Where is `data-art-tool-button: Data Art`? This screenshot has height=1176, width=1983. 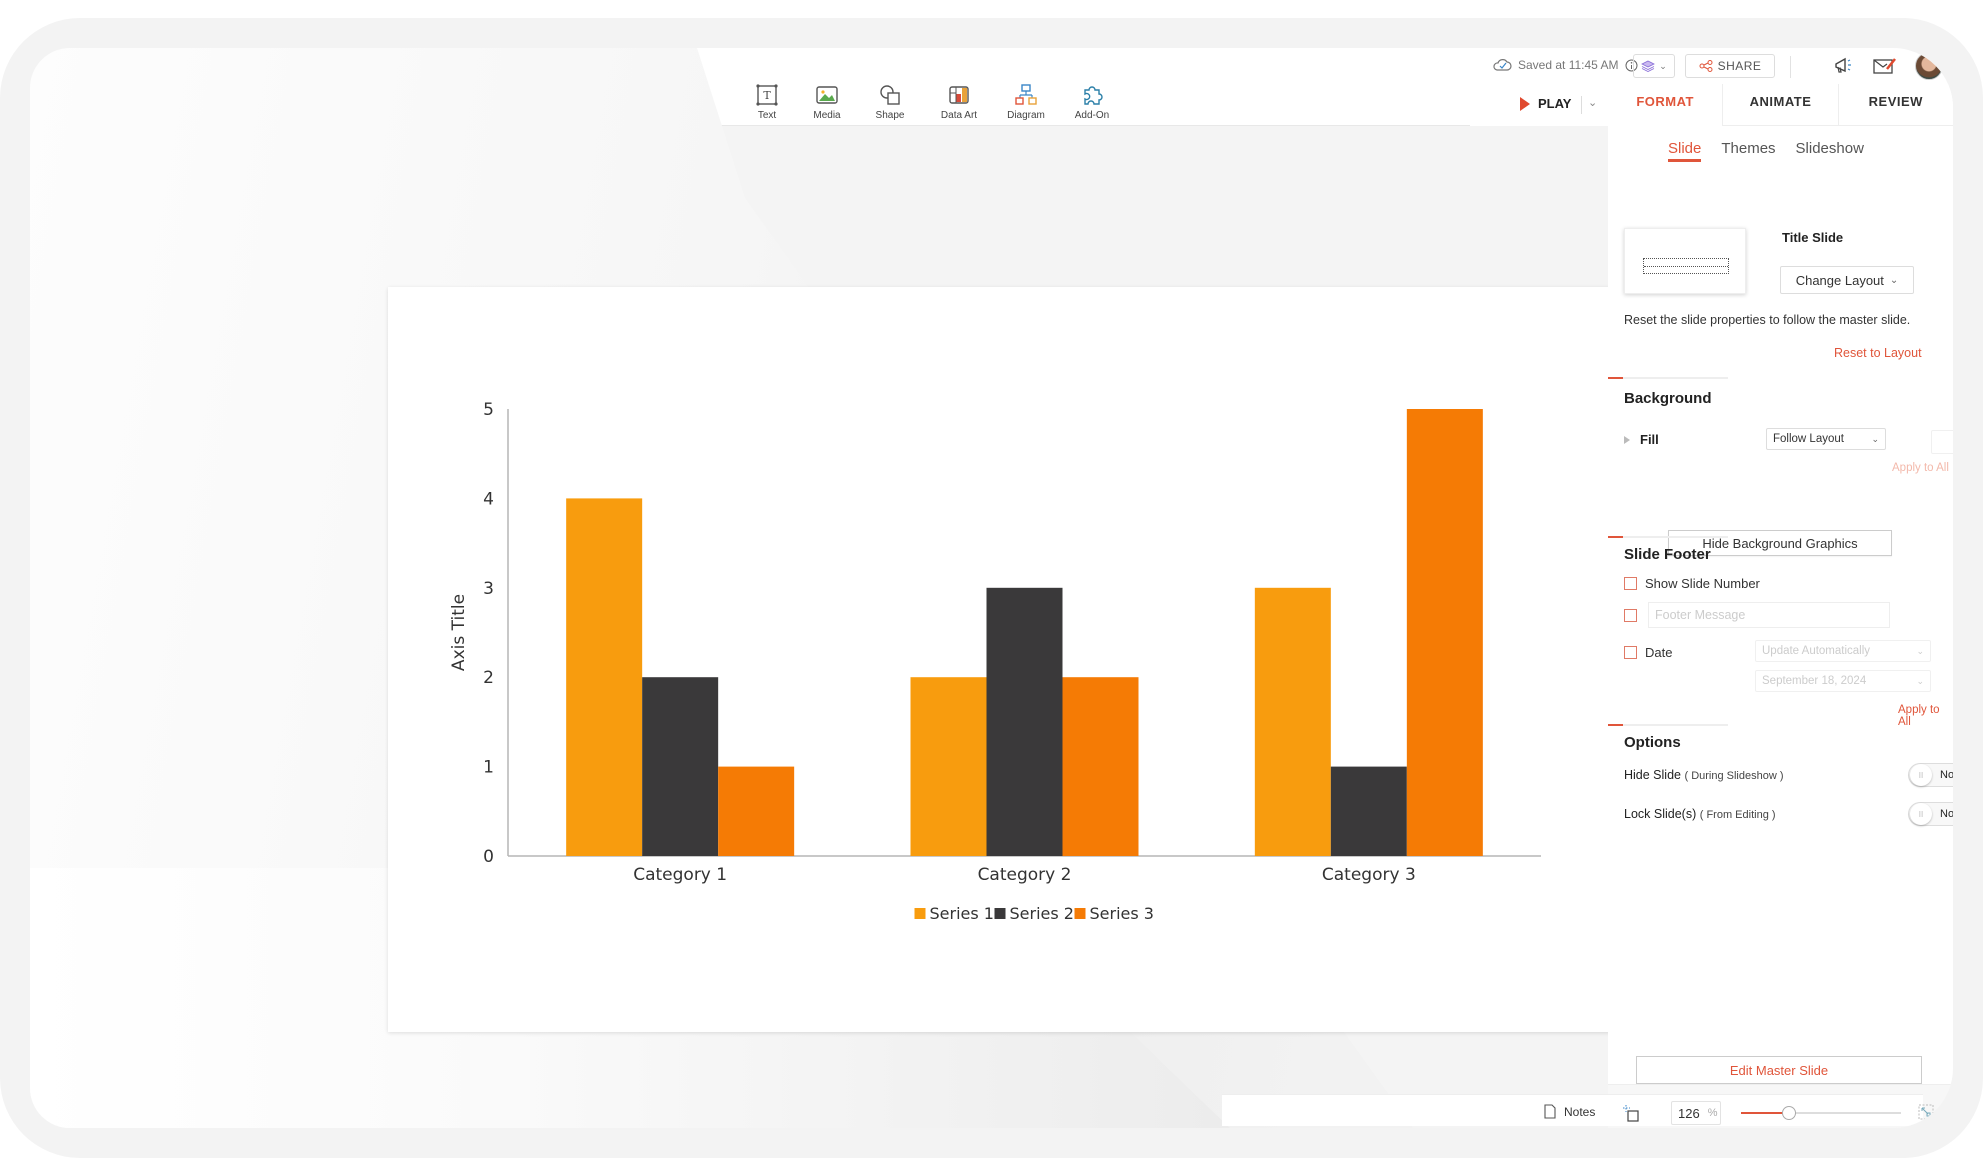
data-art-tool-button: Data Art is located at coordinates (959, 101).